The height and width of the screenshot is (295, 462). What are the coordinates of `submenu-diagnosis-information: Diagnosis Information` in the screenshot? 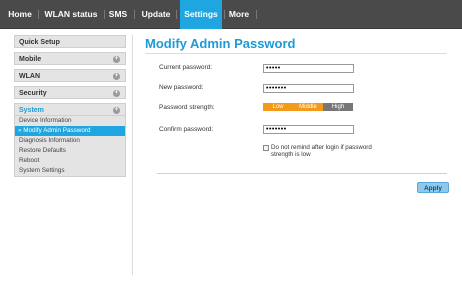 It's located at (70, 141).